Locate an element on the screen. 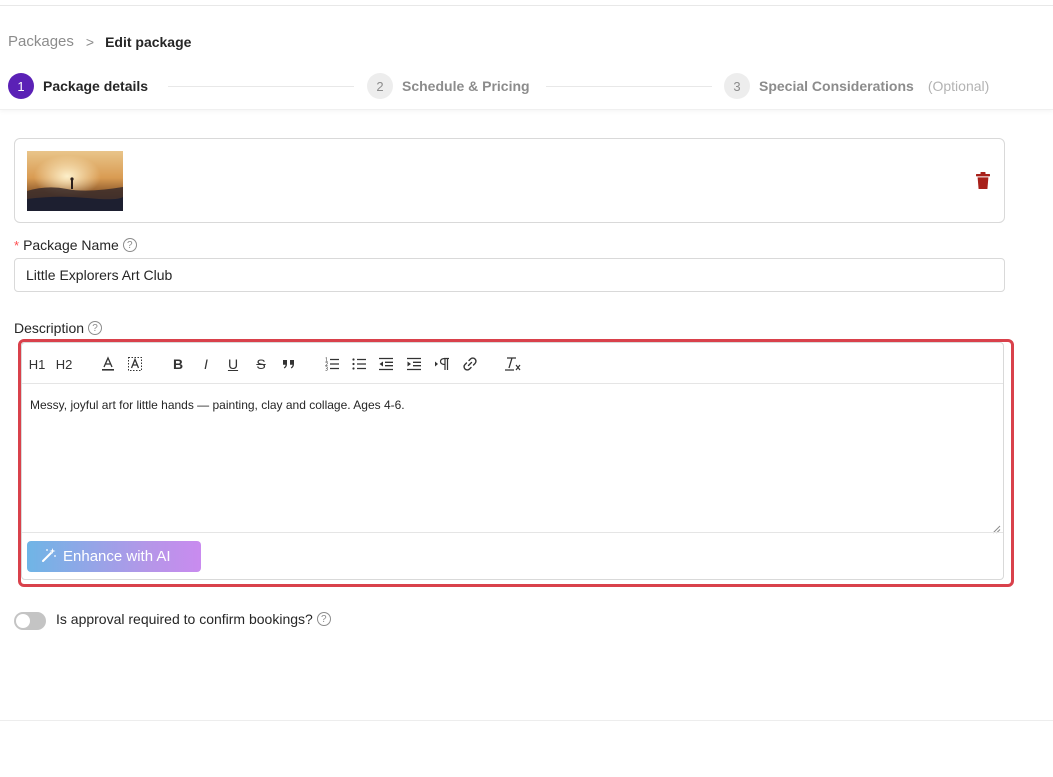  step-optional-tag: (Optional) is located at coordinates (958, 86).